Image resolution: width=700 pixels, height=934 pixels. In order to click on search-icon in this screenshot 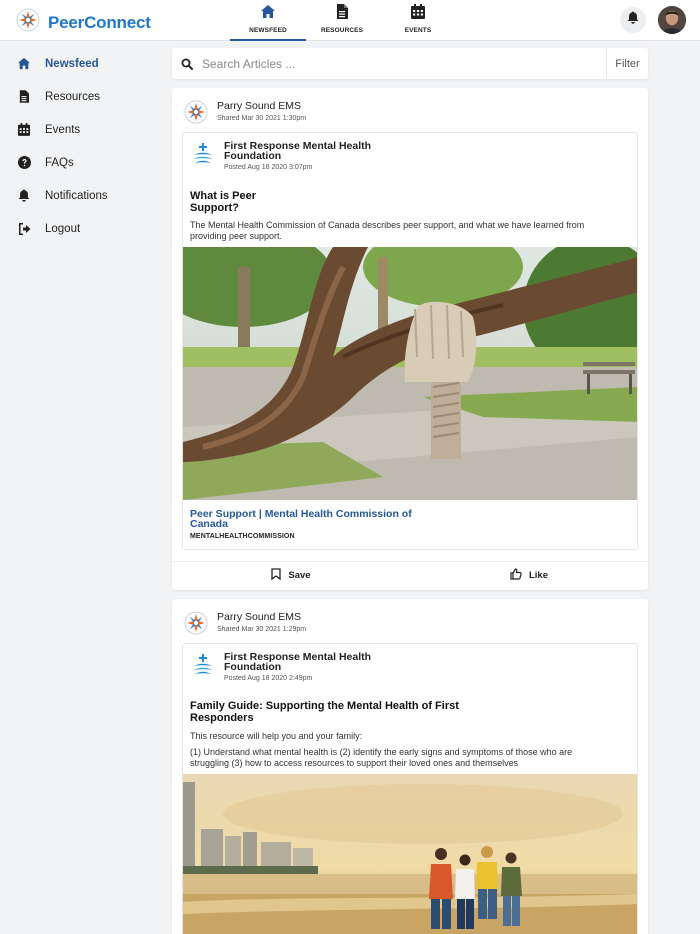, I will do `click(187, 64)`.